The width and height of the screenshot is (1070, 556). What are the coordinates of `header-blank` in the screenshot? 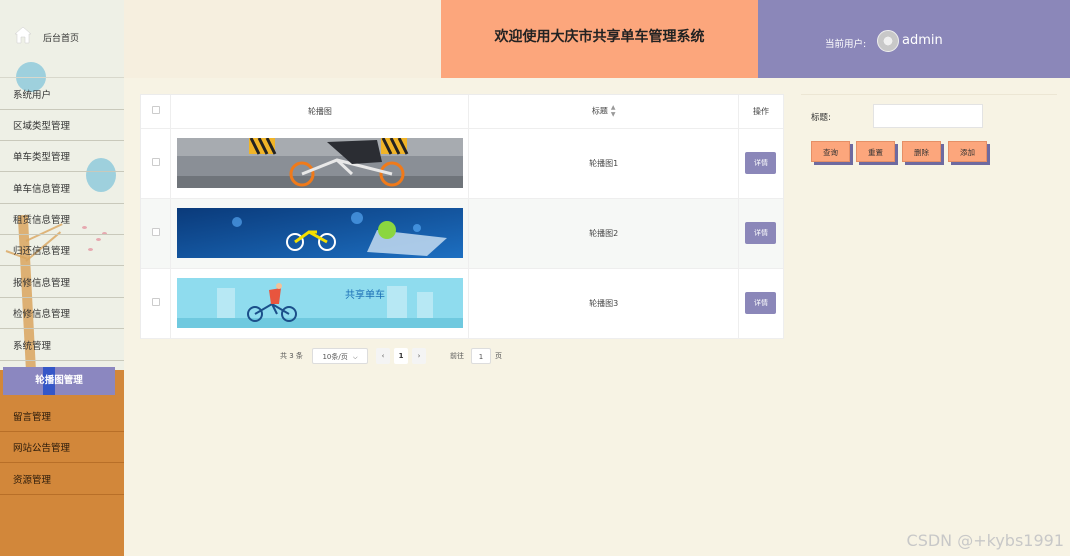 It's located at (282, 39).